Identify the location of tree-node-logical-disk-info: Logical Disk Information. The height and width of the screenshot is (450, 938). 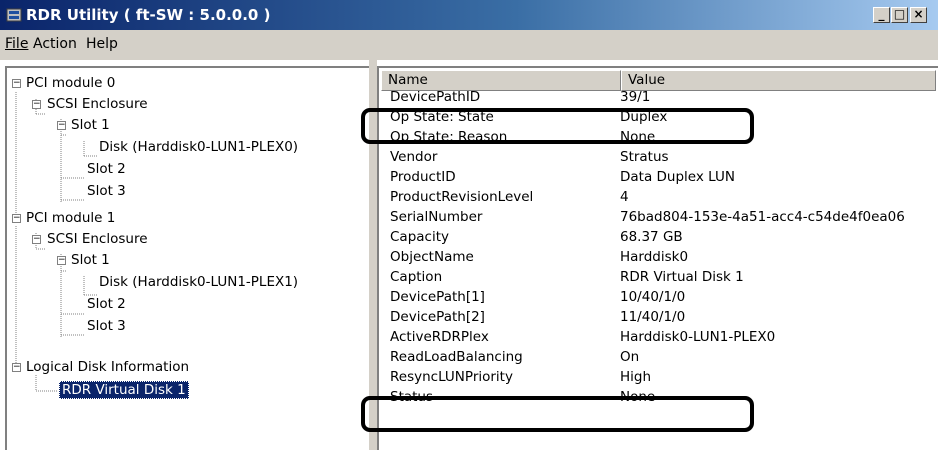
(107, 367).